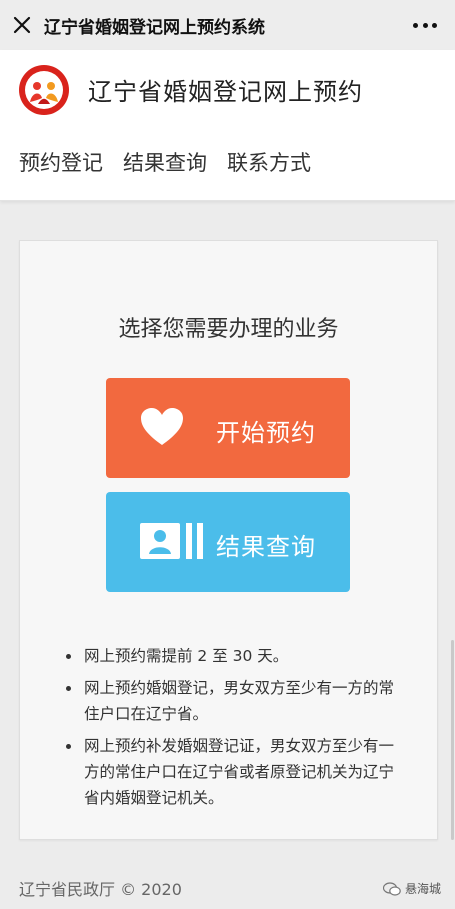  Describe the element at coordinates (231, 701) in the screenshot. I see `list-item: 网上预约婚姻登记，男女双方至少有一方的常住户口在辽宁省。` at that location.